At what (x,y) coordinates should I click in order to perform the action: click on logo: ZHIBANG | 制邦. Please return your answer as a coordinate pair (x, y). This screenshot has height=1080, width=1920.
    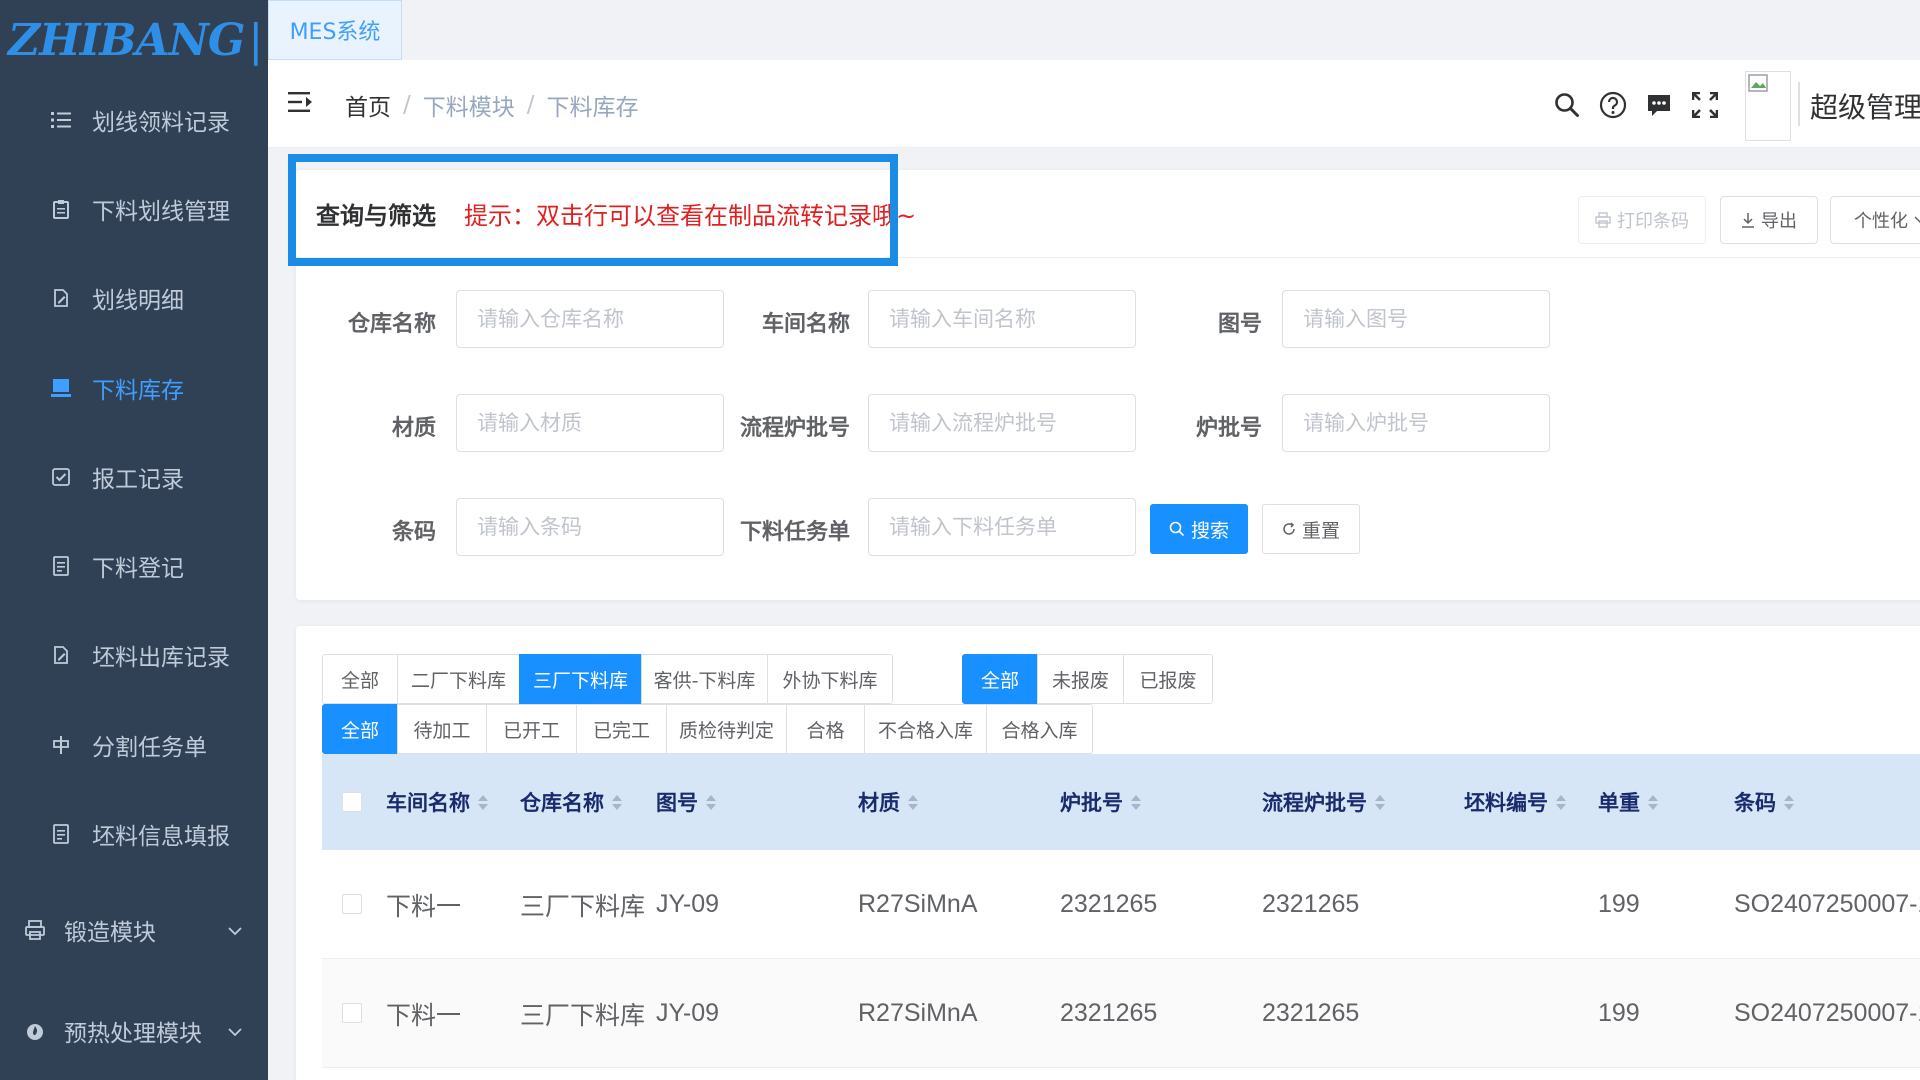
    Looking at the image, I should click on (134, 44).